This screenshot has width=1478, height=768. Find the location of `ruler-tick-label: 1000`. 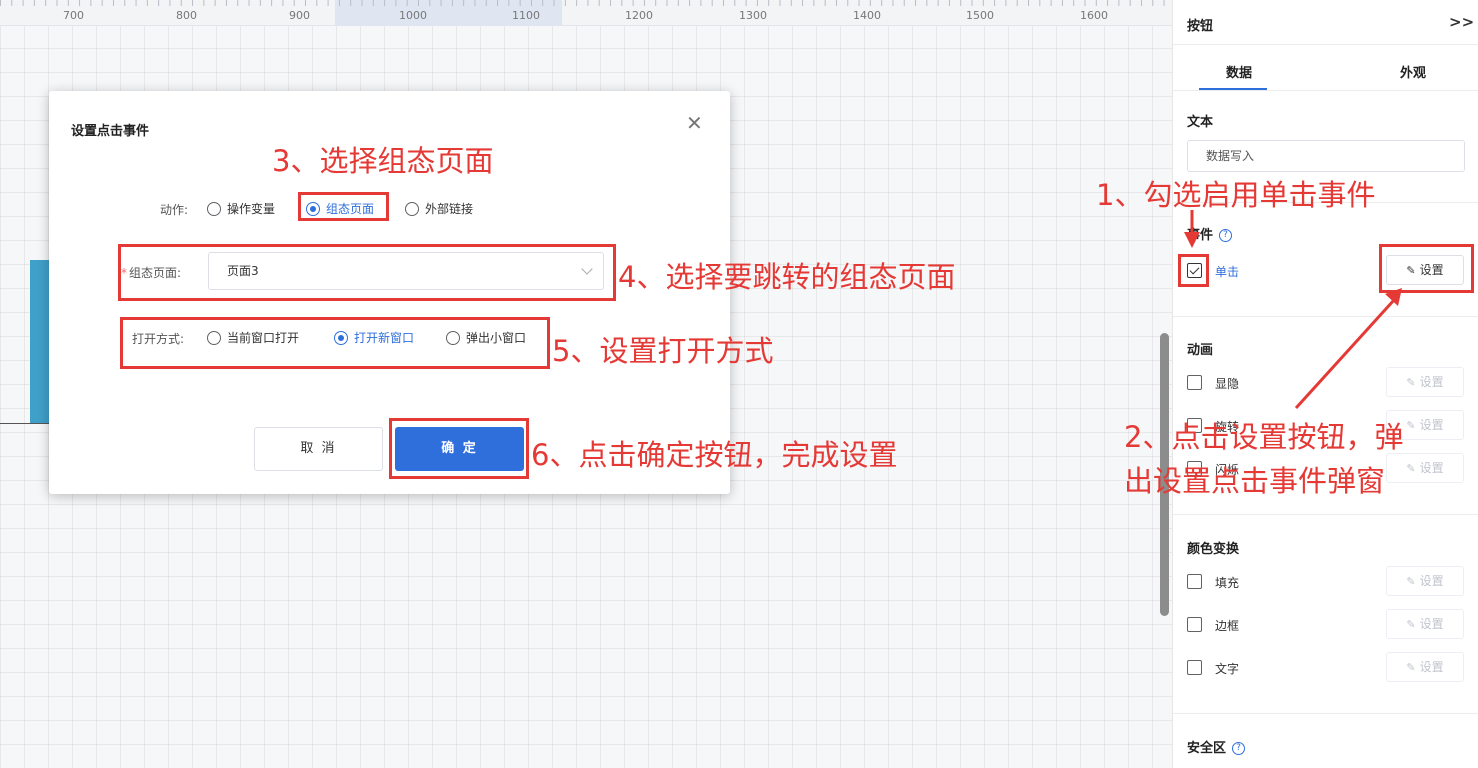

ruler-tick-label: 1000 is located at coordinates (413, 15).